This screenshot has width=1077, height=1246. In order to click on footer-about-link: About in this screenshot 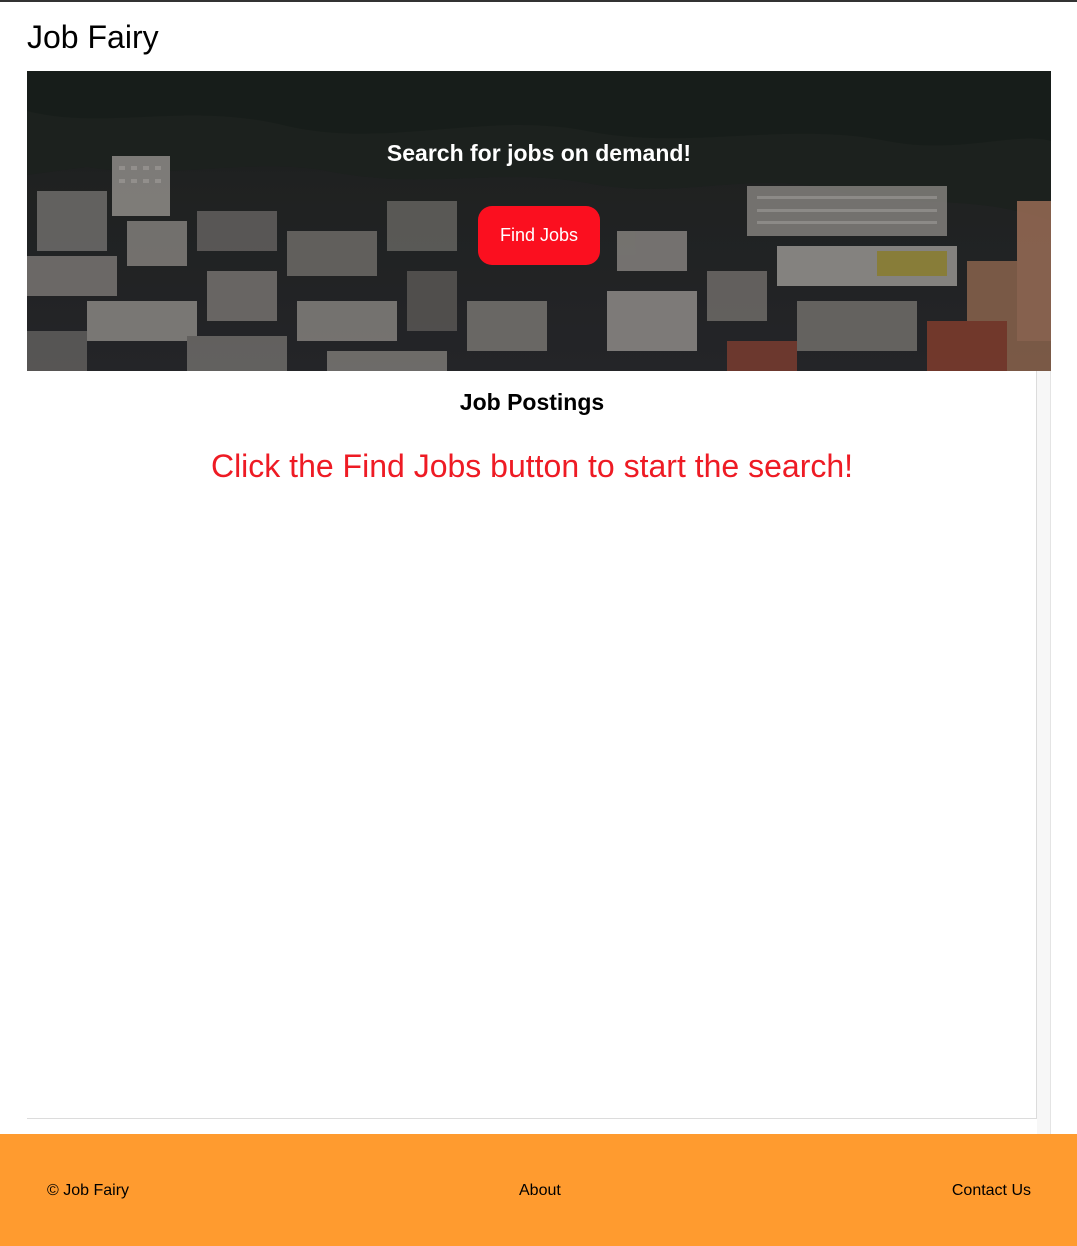, I will do `click(540, 1191)`.